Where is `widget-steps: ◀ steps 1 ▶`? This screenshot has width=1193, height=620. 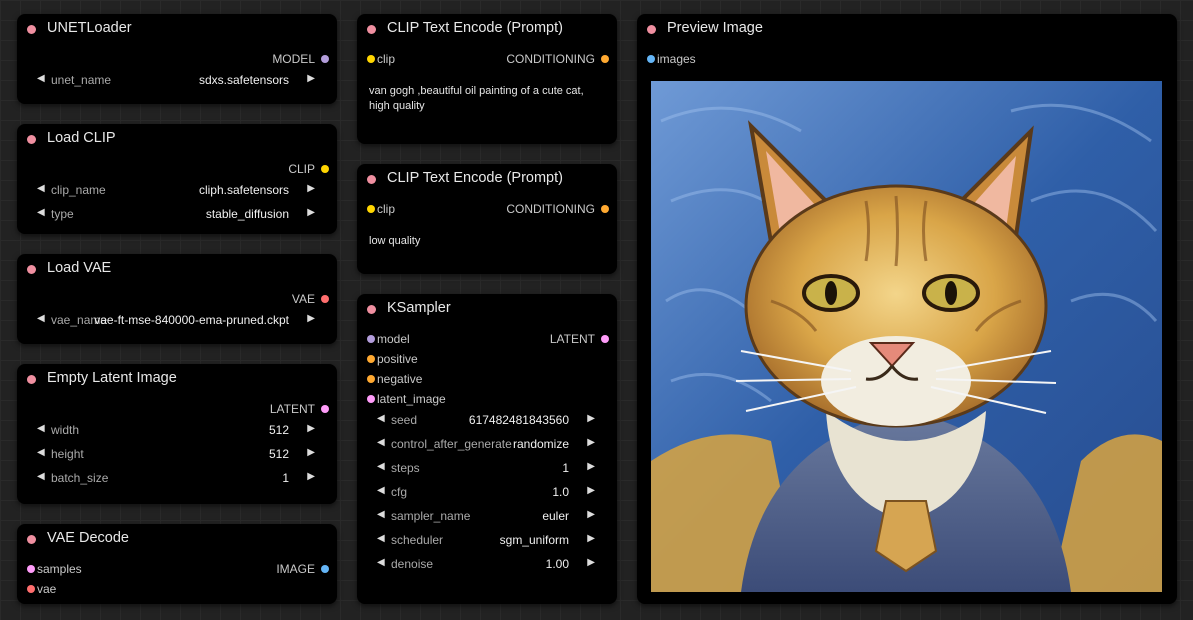 widget-steps: ◀ steps 1 ▶ is located at coordinates (487, 468).